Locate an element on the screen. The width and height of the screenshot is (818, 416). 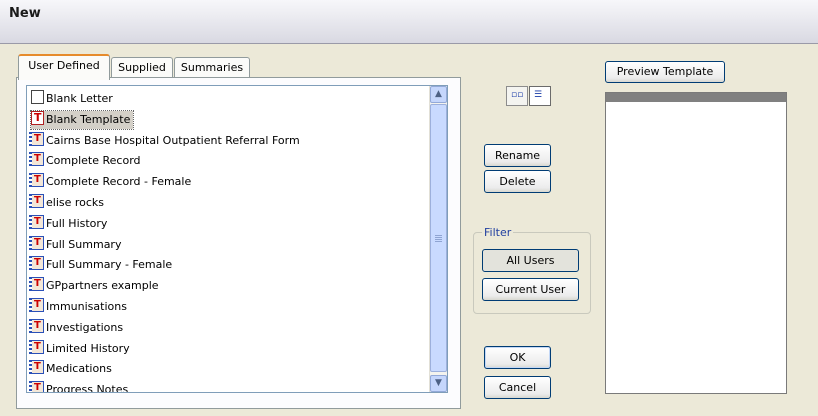
large-icons-view-icon: ▫▫ is located at coordinates (517, 95).